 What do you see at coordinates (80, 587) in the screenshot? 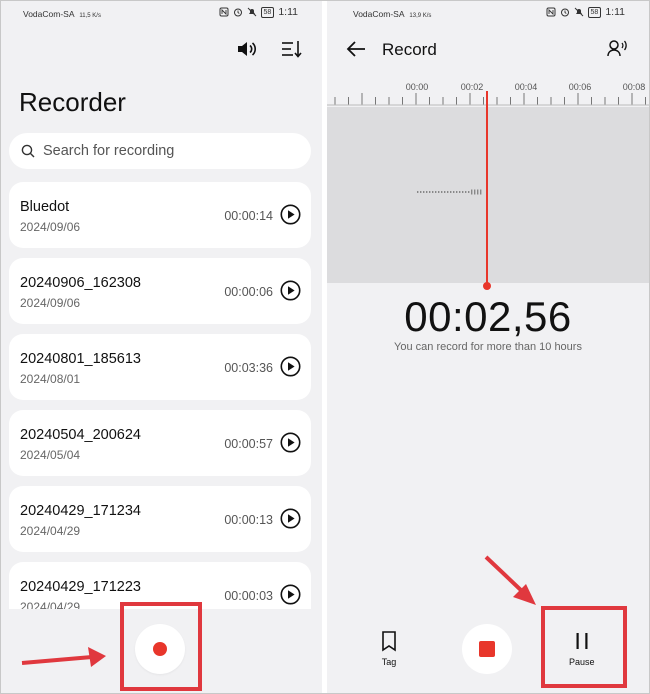
I see `recording-name: 20240429_171223` at bounding box center [80, 587].